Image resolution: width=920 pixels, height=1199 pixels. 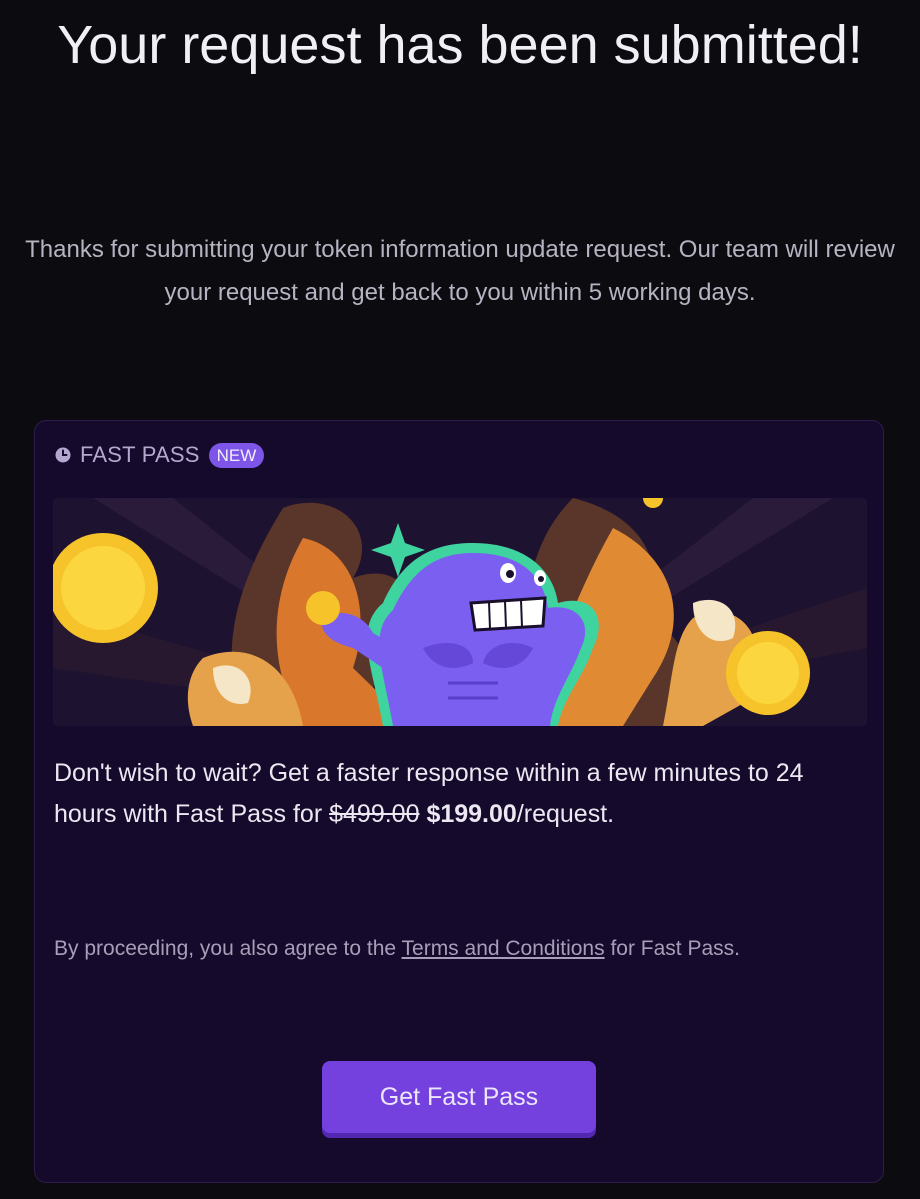 What do you see at coordinates (228, 948) in the screenshot?
I see `terms-prefix: By proceeding, you also agree to the` at bounding box center [228, 948].